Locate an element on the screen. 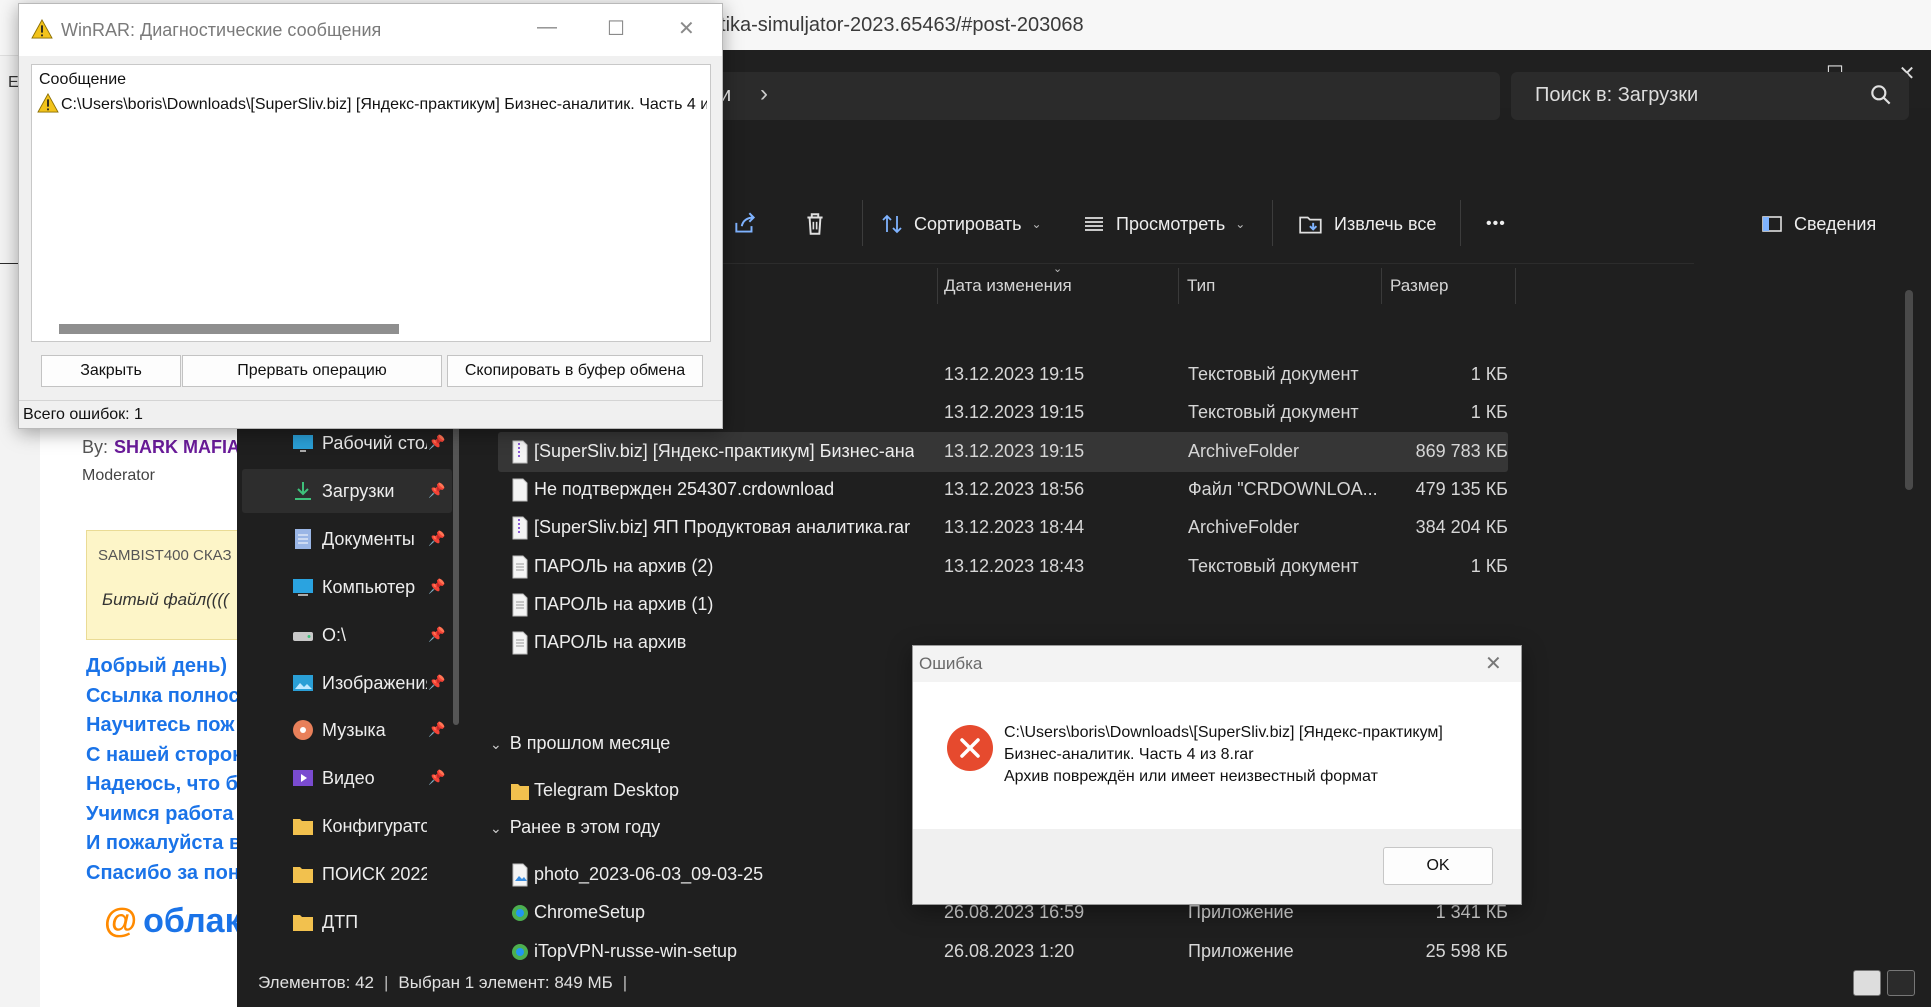 Image resolution: width=1931 pixels, height=1007 pixels. tiles-view-icon is located at coordinates (1901, 983).